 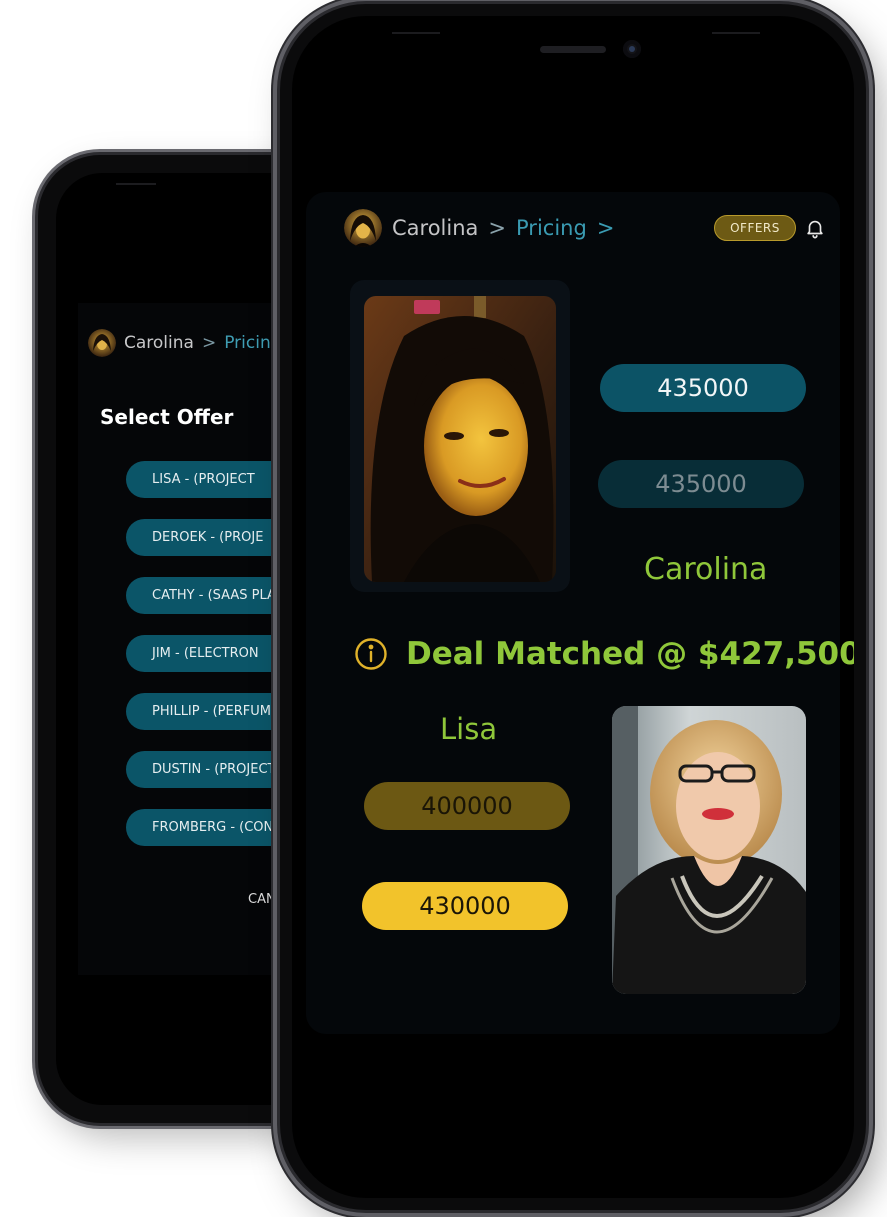 I want to click on camera-icon, so click(x=632, y=49).